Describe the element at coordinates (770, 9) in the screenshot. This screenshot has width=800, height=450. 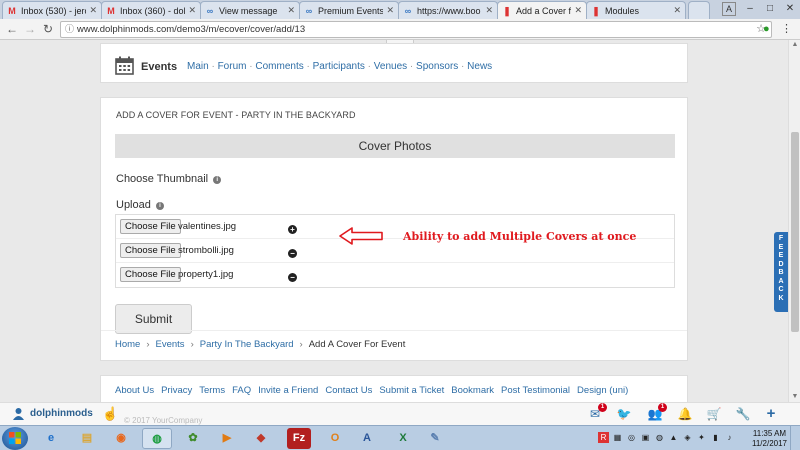
I see `maximize-icon: □` at that location.